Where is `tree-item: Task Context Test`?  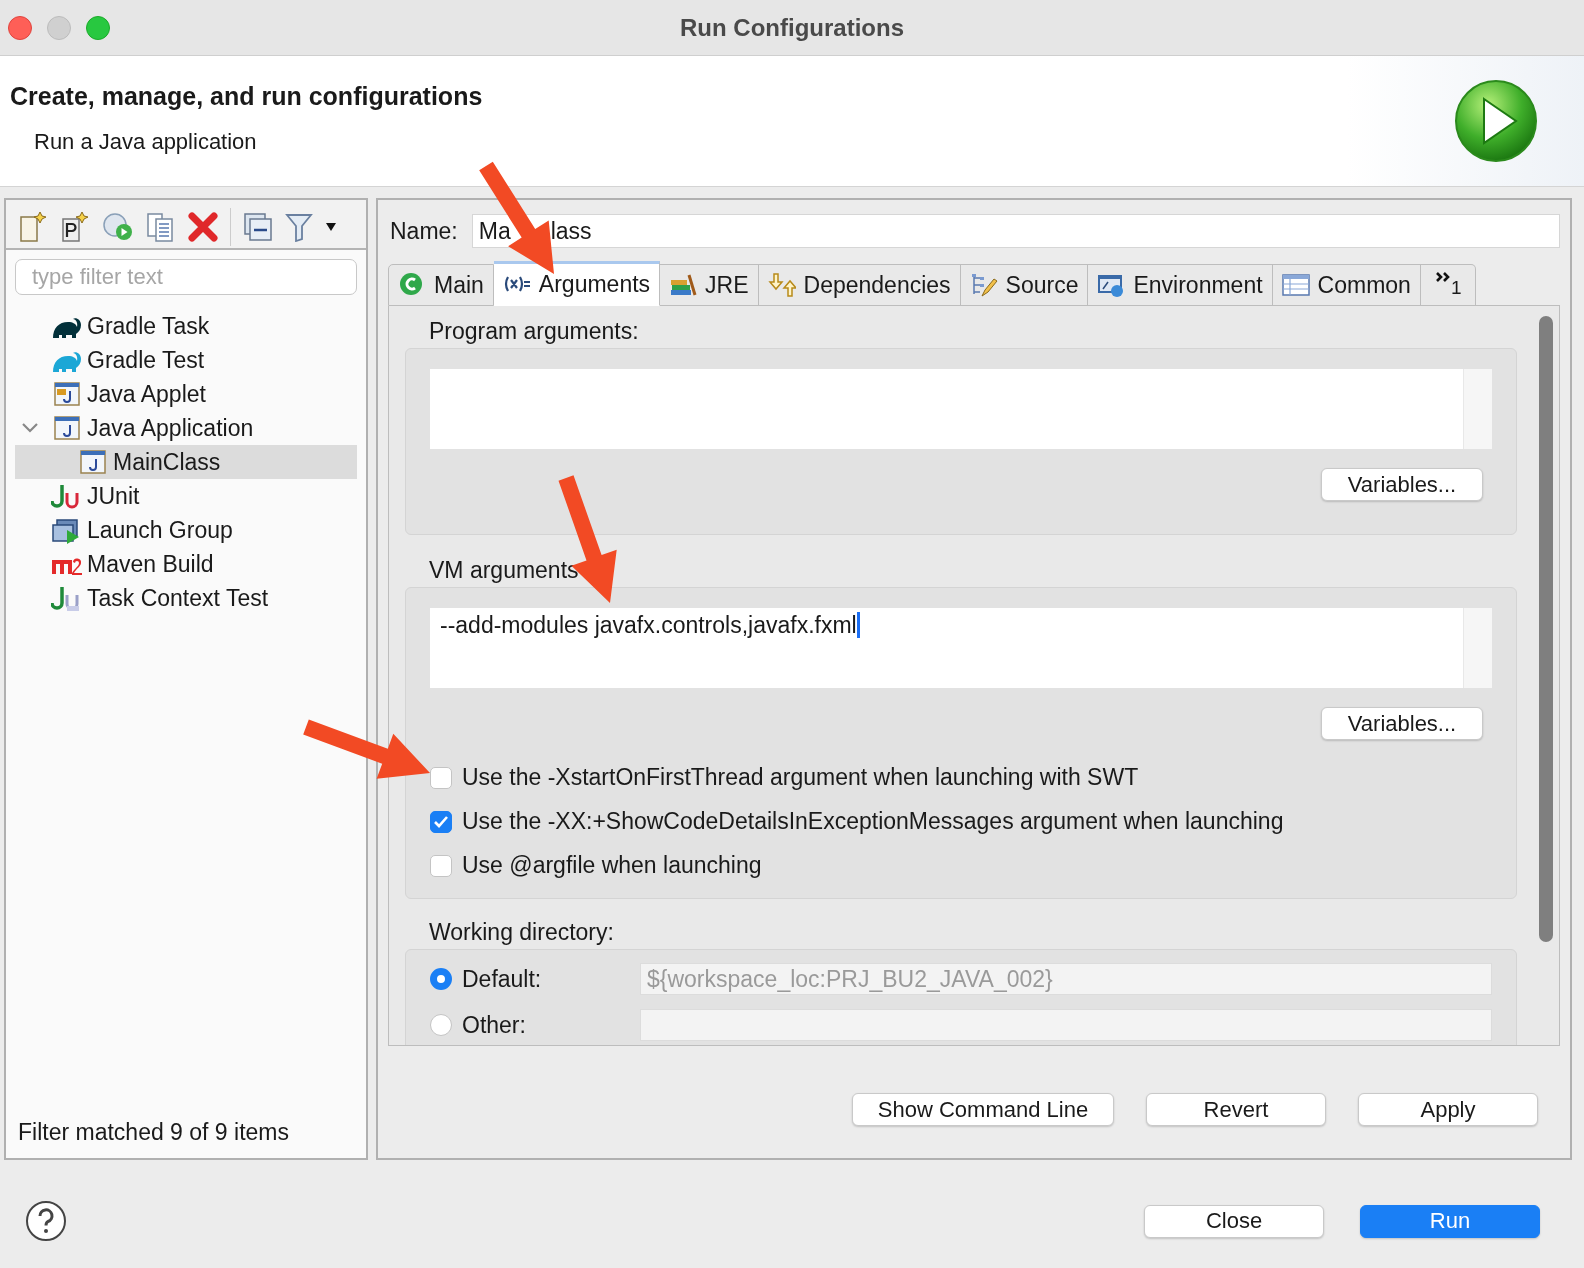
tree-item: Task Context Test is located at coordinates (186, 598).